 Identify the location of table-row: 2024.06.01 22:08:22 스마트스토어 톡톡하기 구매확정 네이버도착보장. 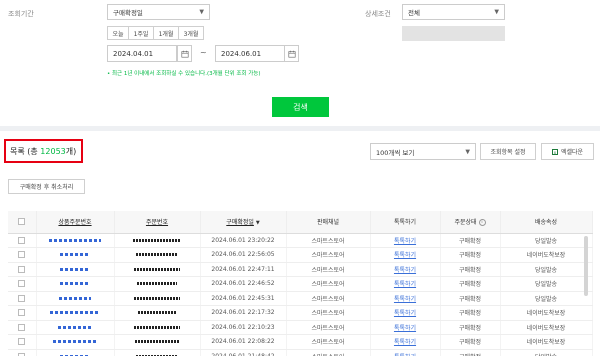
(300, 342).